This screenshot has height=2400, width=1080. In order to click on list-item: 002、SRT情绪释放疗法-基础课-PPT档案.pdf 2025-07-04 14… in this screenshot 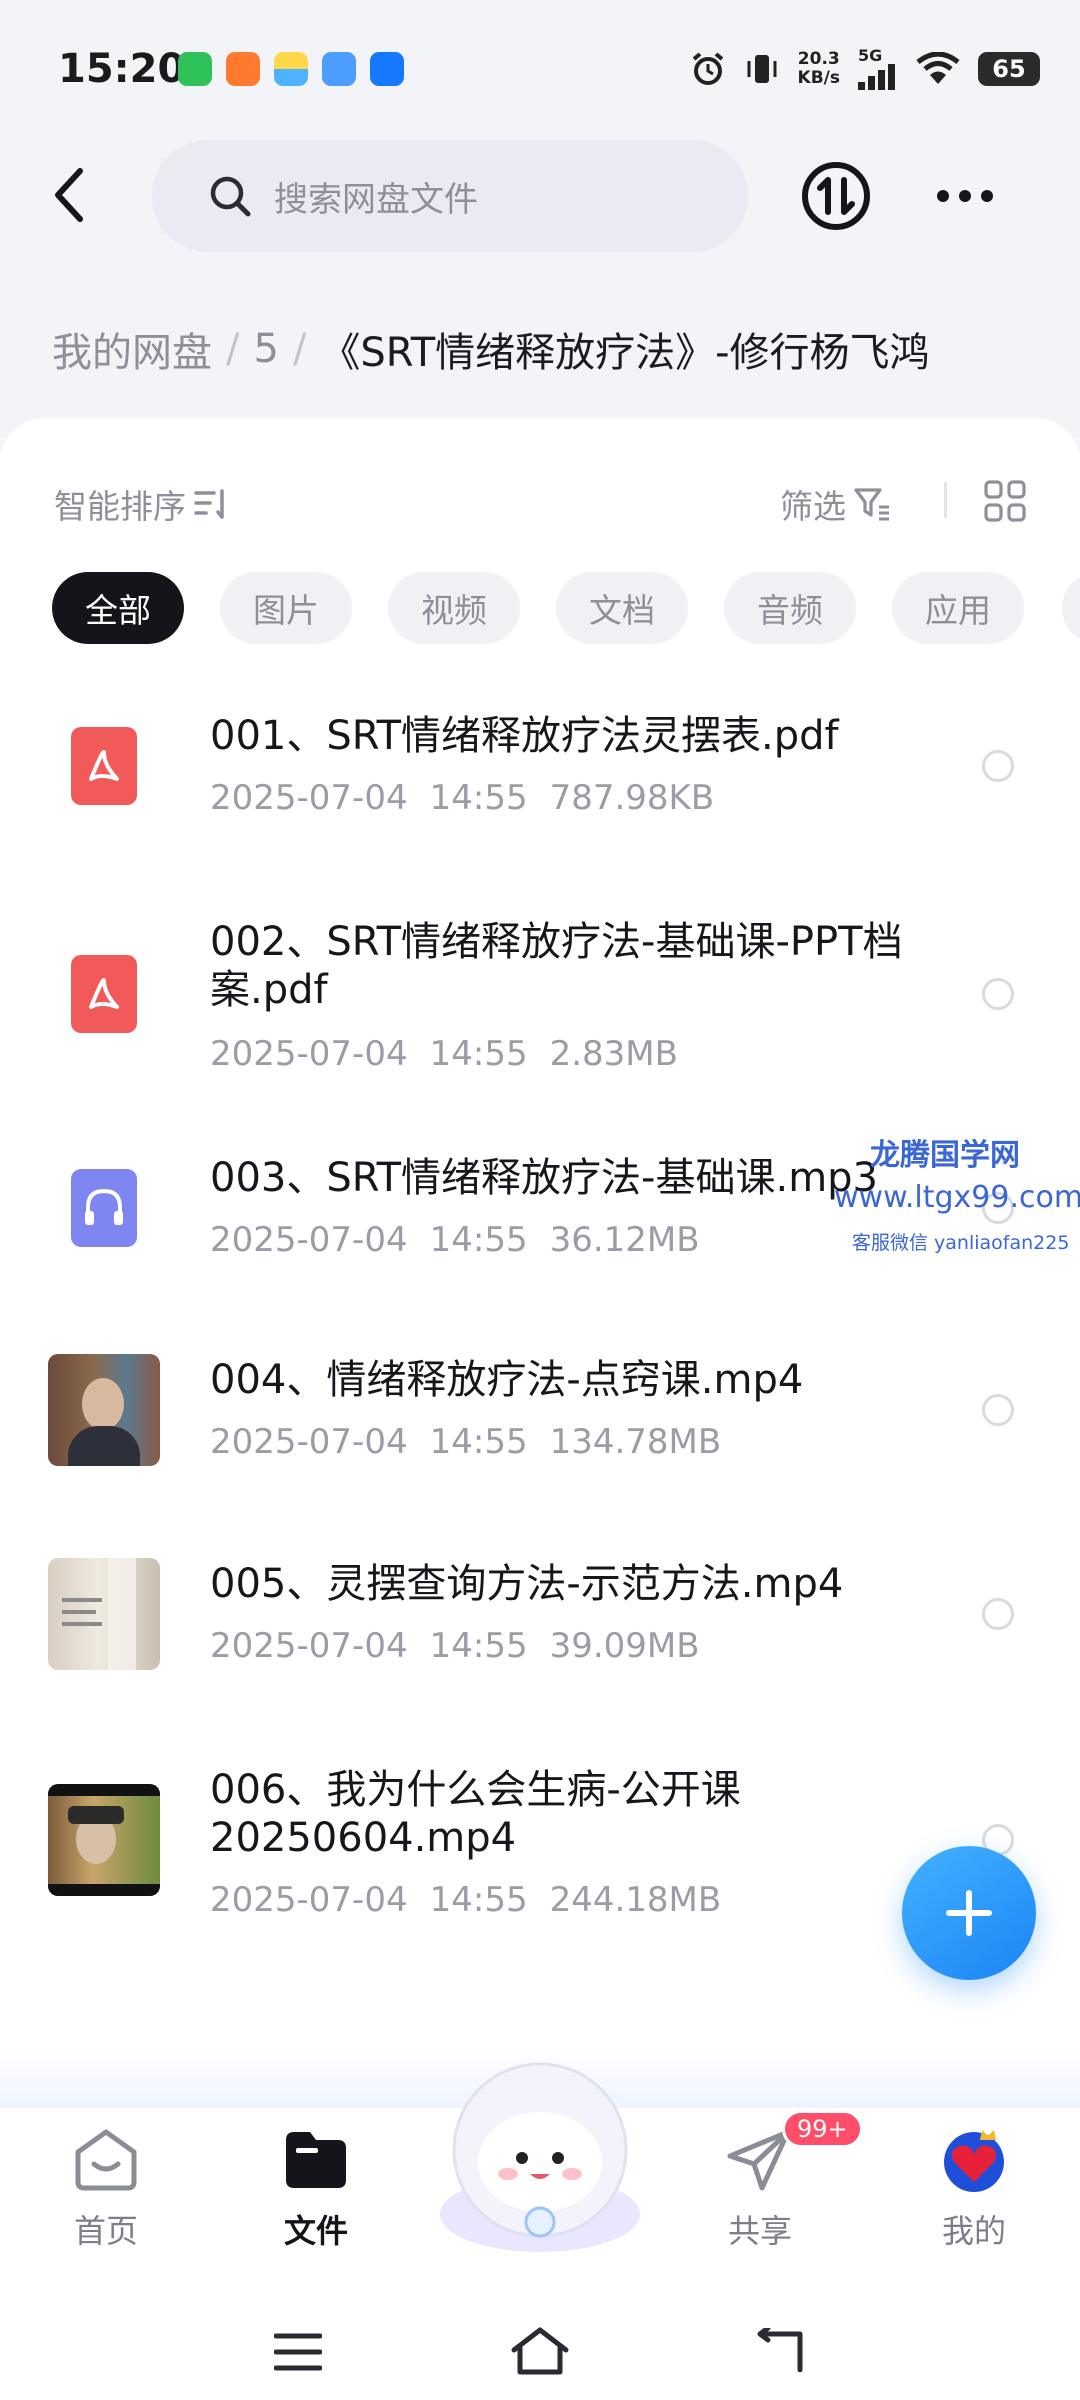, I will do `click(540, 1000)`.